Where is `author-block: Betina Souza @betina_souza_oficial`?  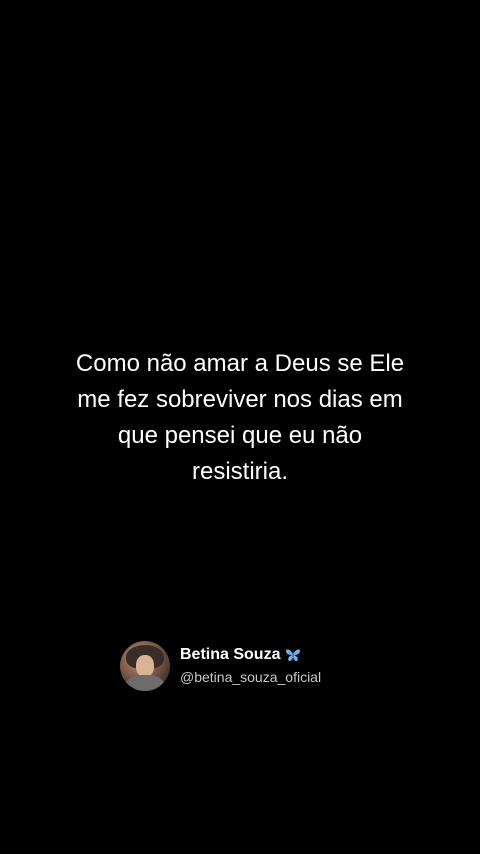 author-block: Betina Souza @betina_souza_oficial is located at coordinates (220, 666).